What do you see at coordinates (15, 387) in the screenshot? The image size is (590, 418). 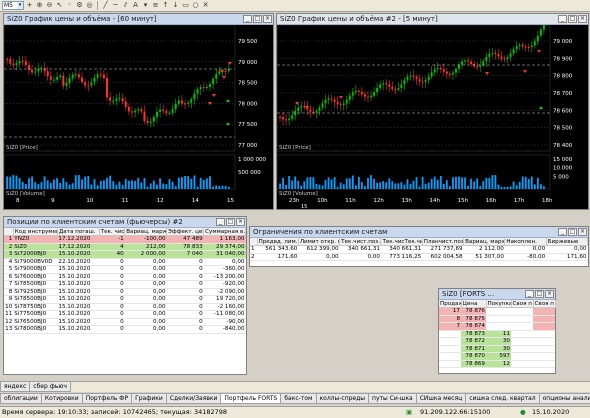 I see `tab-top: яндекс` at bounding box center [15, 387].